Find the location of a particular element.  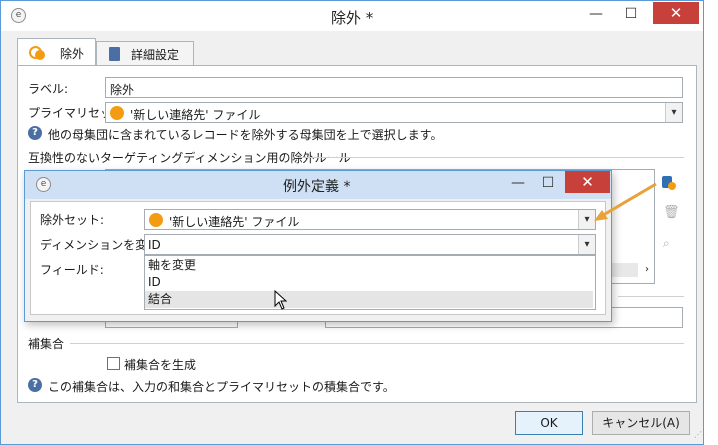

complement-divider is located at coordinates (377, 343).